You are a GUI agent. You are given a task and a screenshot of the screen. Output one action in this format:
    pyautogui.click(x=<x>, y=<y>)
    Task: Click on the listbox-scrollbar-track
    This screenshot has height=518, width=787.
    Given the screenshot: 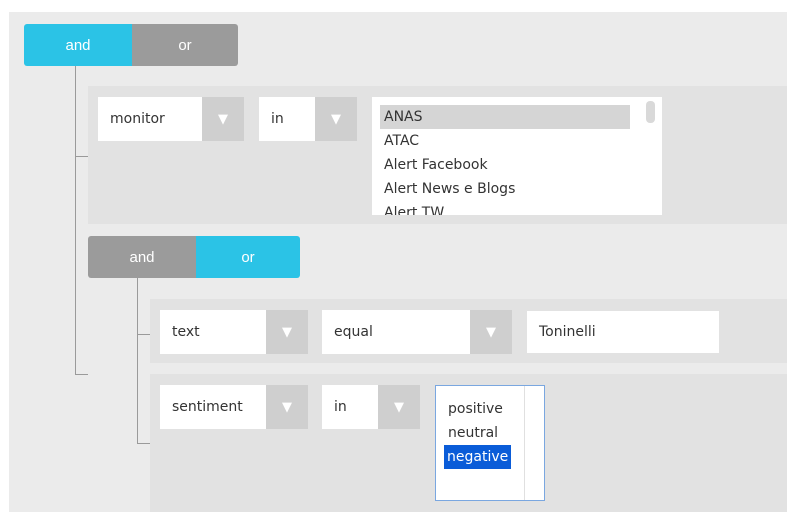 What is the action you would take?
    pyautogui.click(x=524, y=443)
    